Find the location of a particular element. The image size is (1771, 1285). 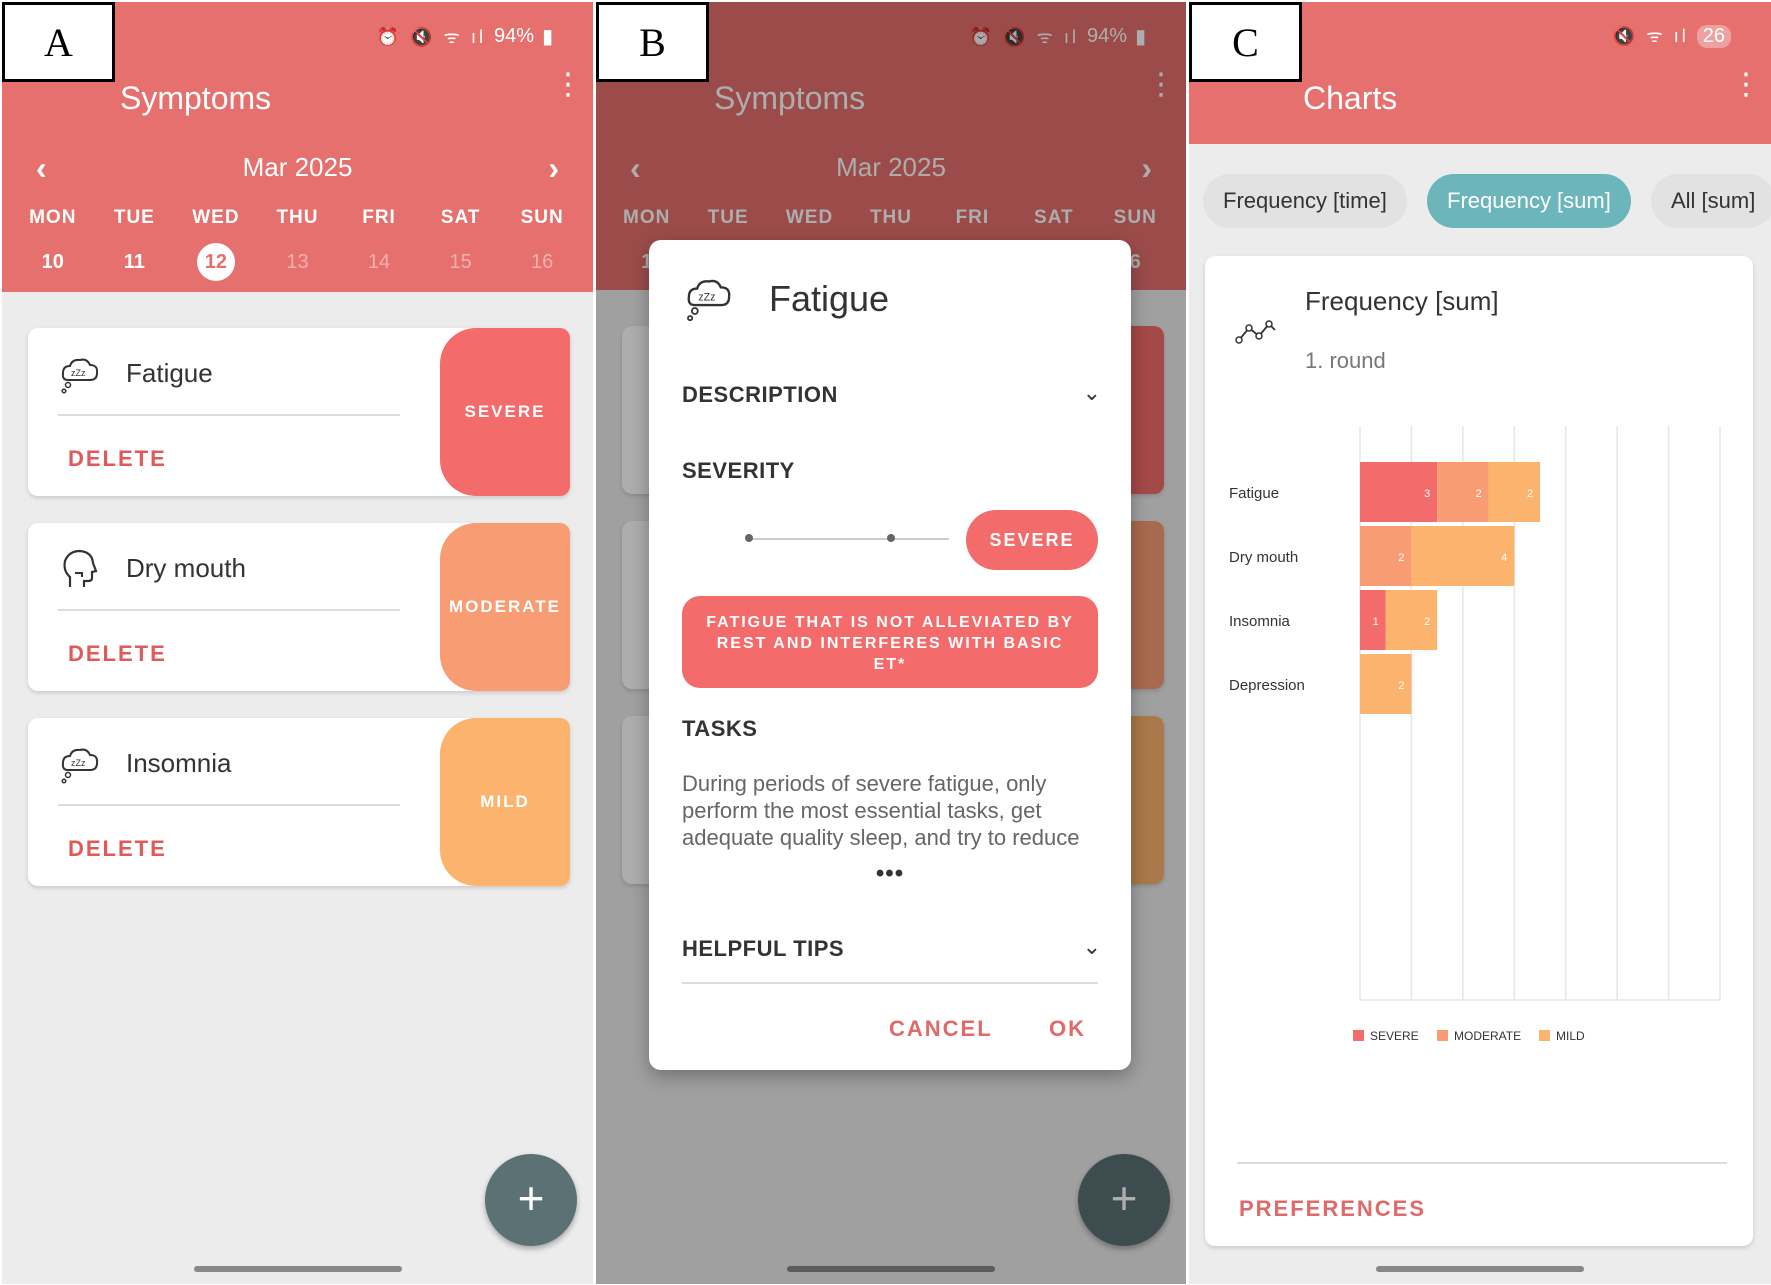

day-name: SAT is located at coordinates (460, 217).